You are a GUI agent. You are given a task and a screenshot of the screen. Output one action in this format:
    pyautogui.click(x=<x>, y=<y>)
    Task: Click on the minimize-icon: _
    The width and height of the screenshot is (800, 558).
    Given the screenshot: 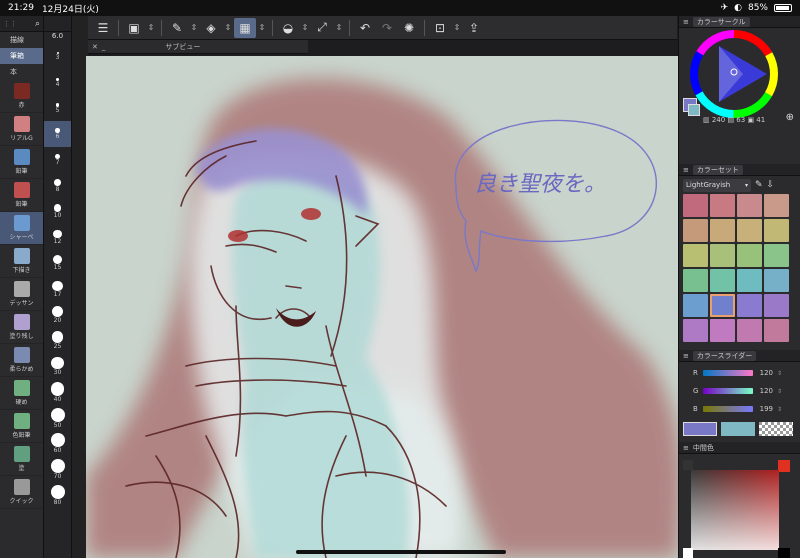 What is the action you would take?
    pyautogui.click(x=104, y=47)
    